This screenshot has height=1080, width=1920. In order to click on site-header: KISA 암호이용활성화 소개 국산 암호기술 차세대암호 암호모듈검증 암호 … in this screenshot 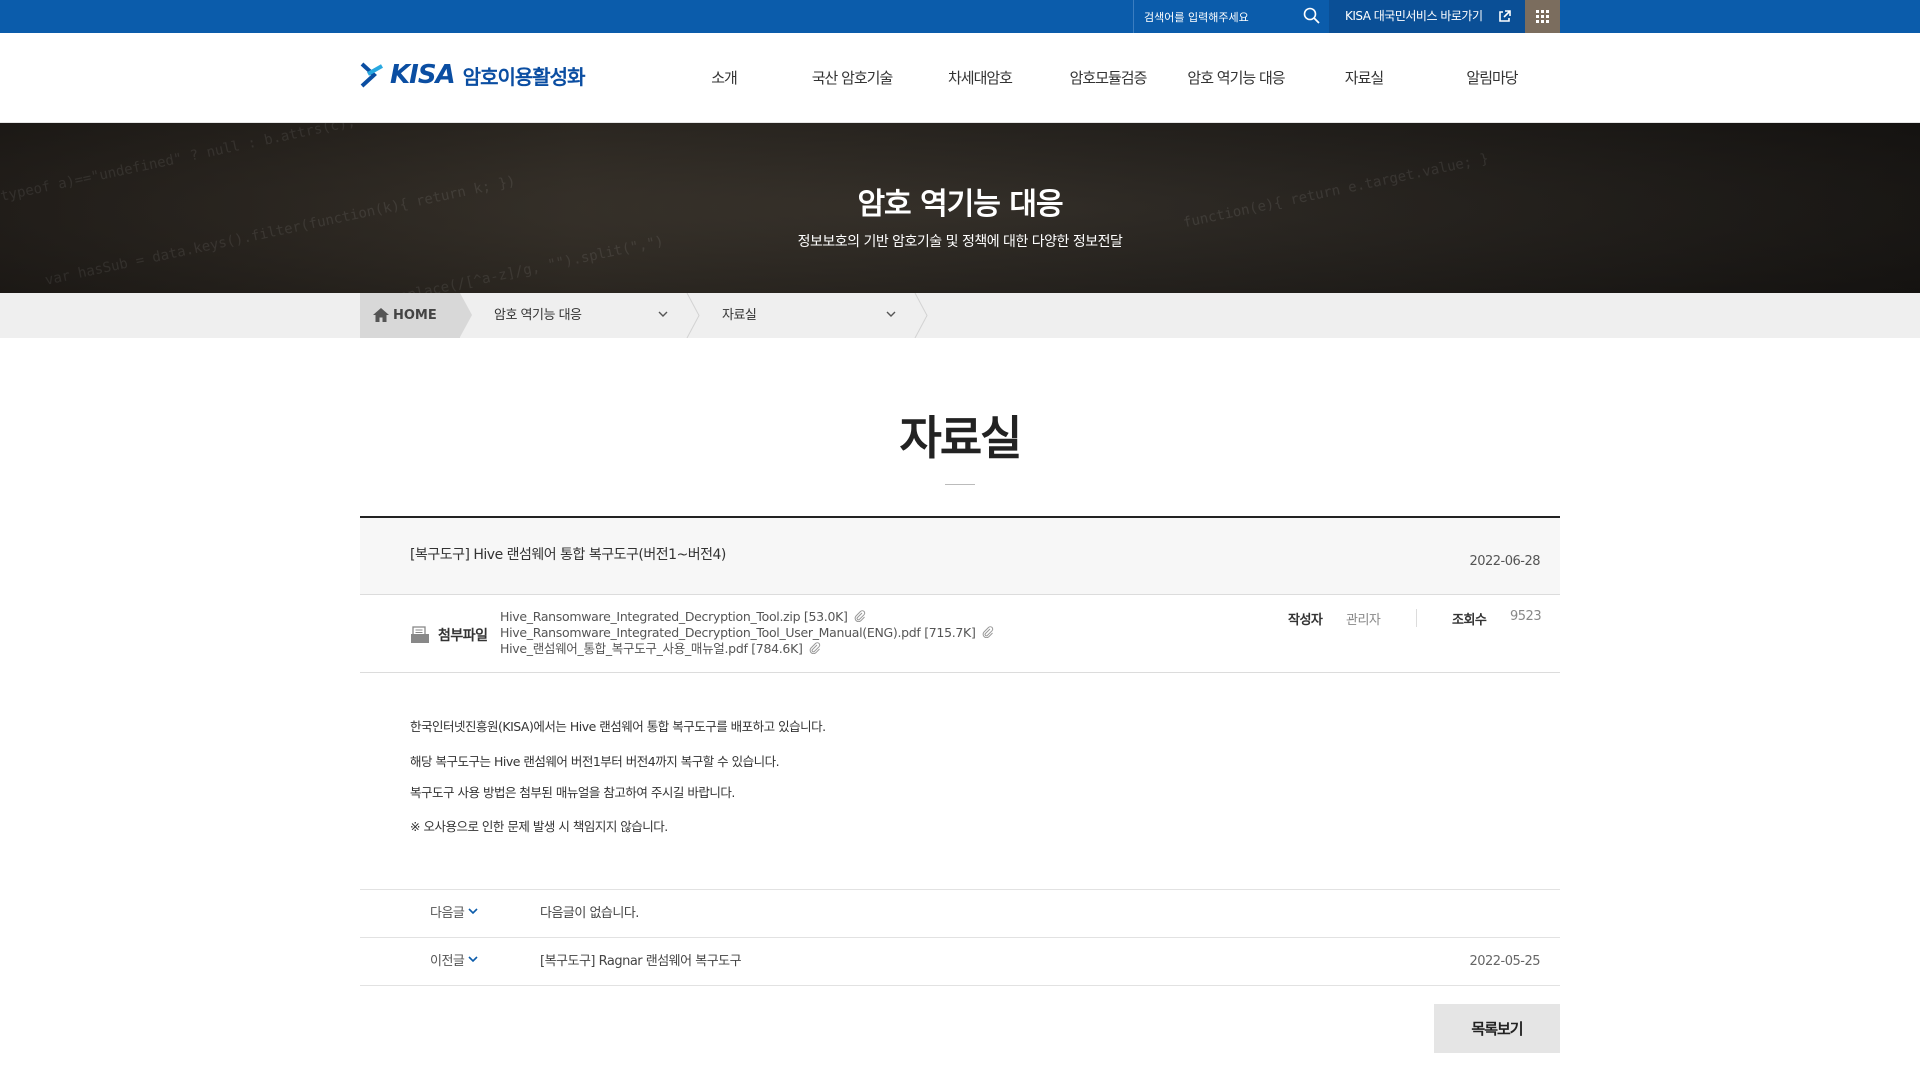, I will do `click(960, 78)`.